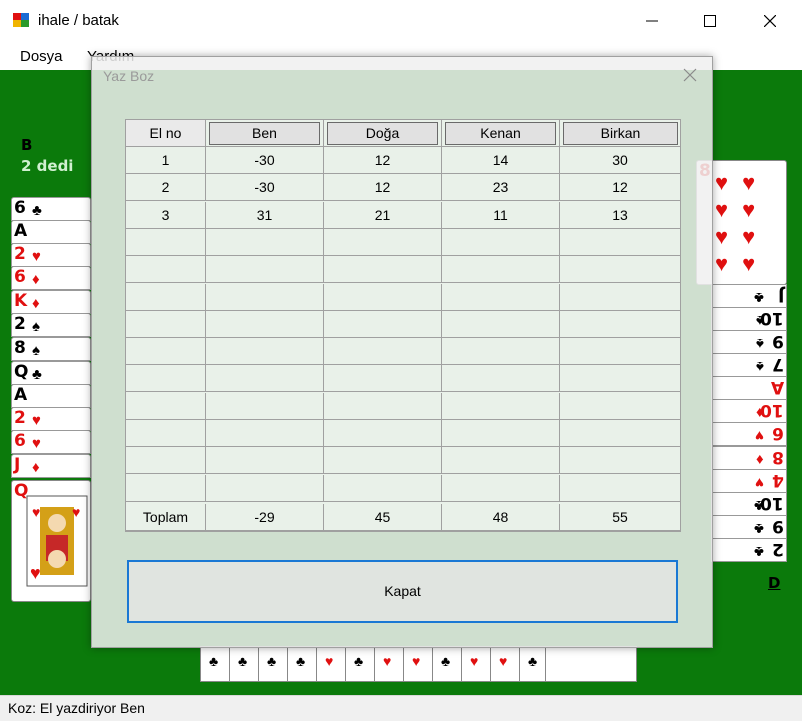 Image resolution: width=802 pixels, height=721 pixels. I want to click on card-rank: A, so click(777, 387).